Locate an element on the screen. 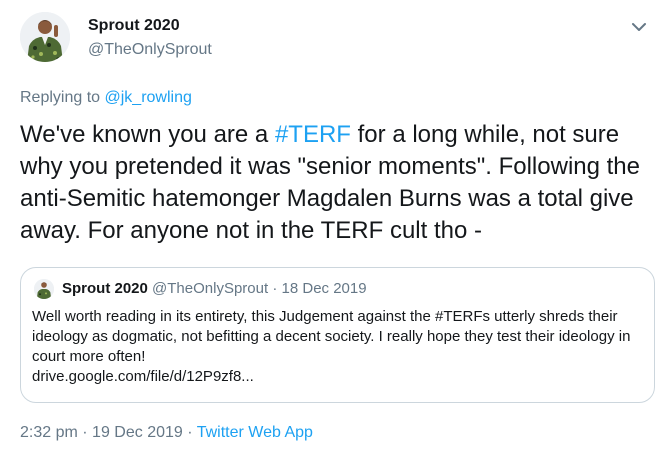 This screenshot has width=670, height=450. author-display-name: Sprout 2020 is located at coordinates (134, 26).